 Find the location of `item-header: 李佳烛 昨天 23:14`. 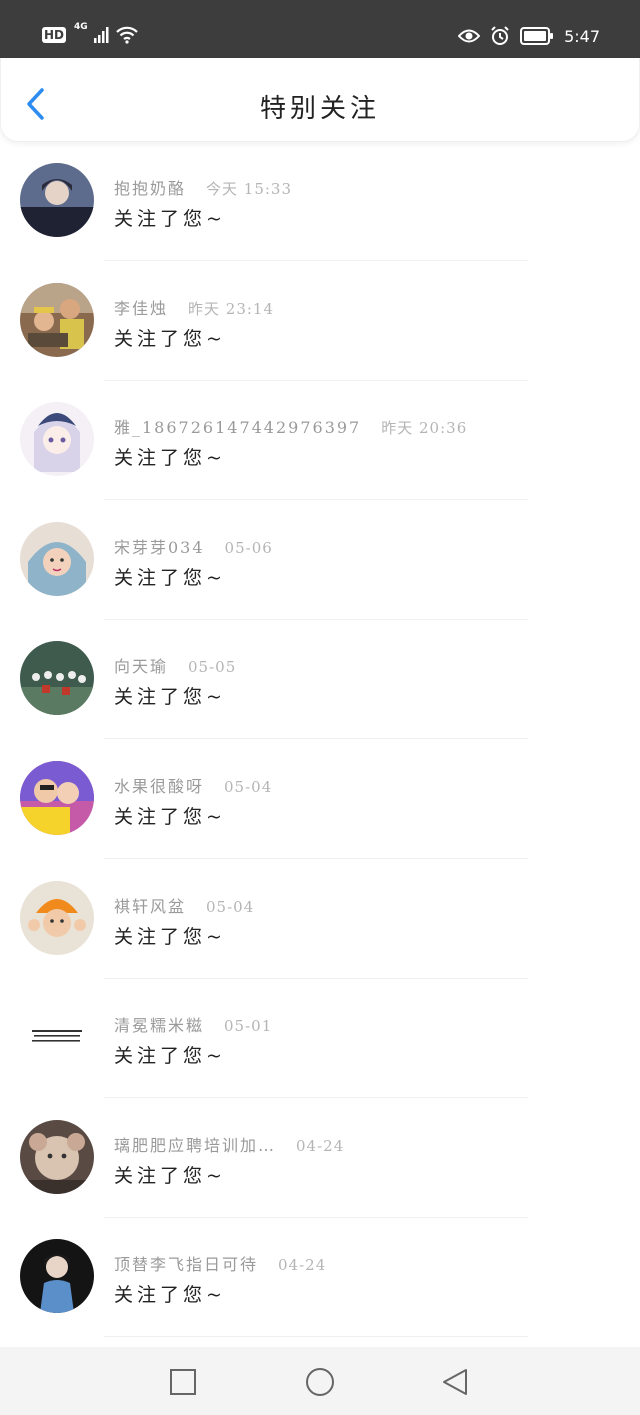

item-header: 李佳烛 昨天 23:14 is located at coordinates (194, 307).